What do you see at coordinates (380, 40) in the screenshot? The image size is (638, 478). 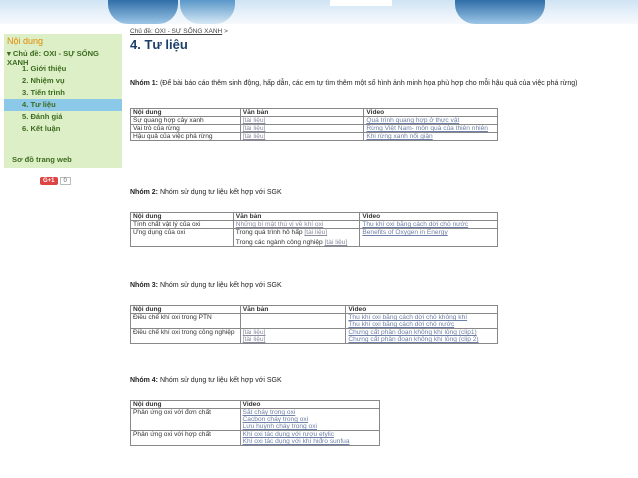 I see `main-content: Chủ đề: OXI - SỰ SỐNG XANH > 4. Tư liệu` at bounding box center [380, 40].